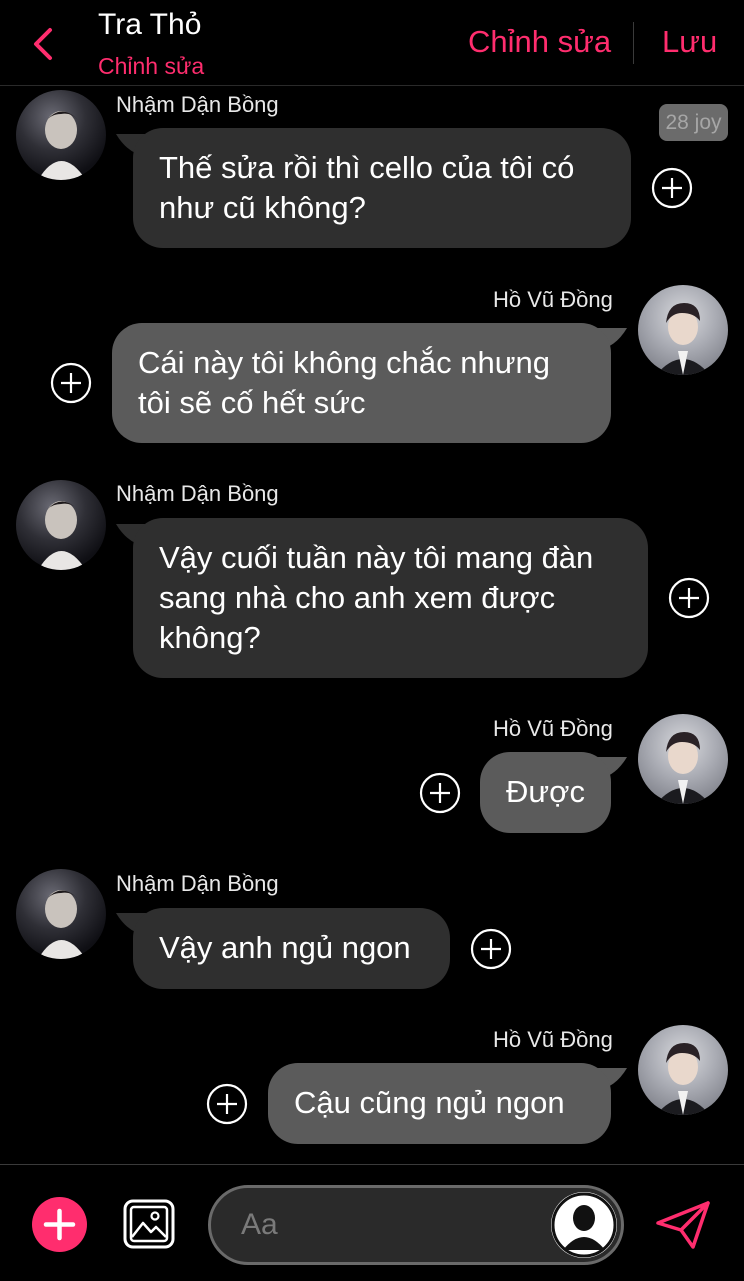  I want to click on composer-bar: Aa, so click(372, 1222).